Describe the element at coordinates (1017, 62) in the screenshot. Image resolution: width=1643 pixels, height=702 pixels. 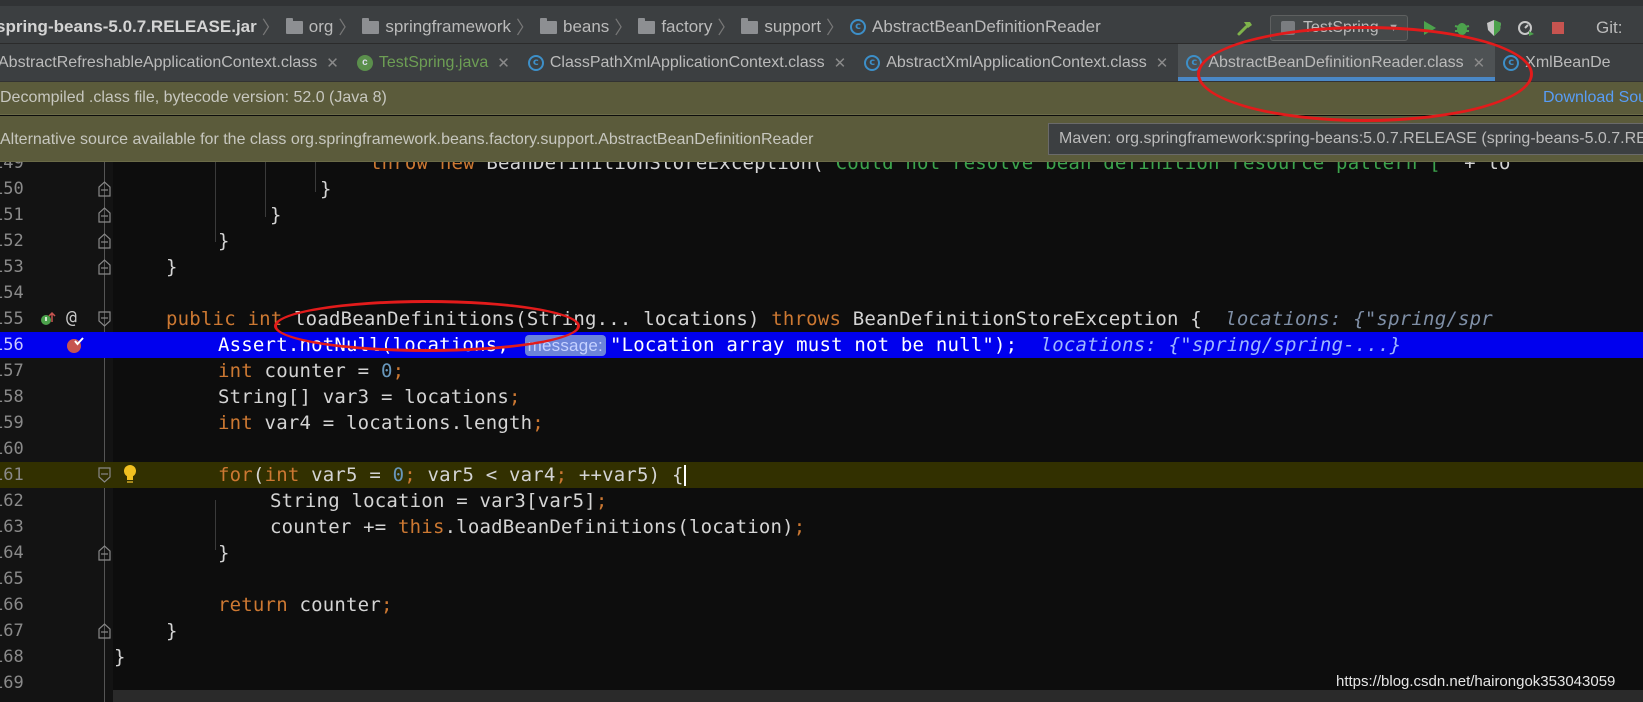
I see `tab-abstract-xml-application-context: c AbstractXmlApplicationContext.class ✕` at that location.